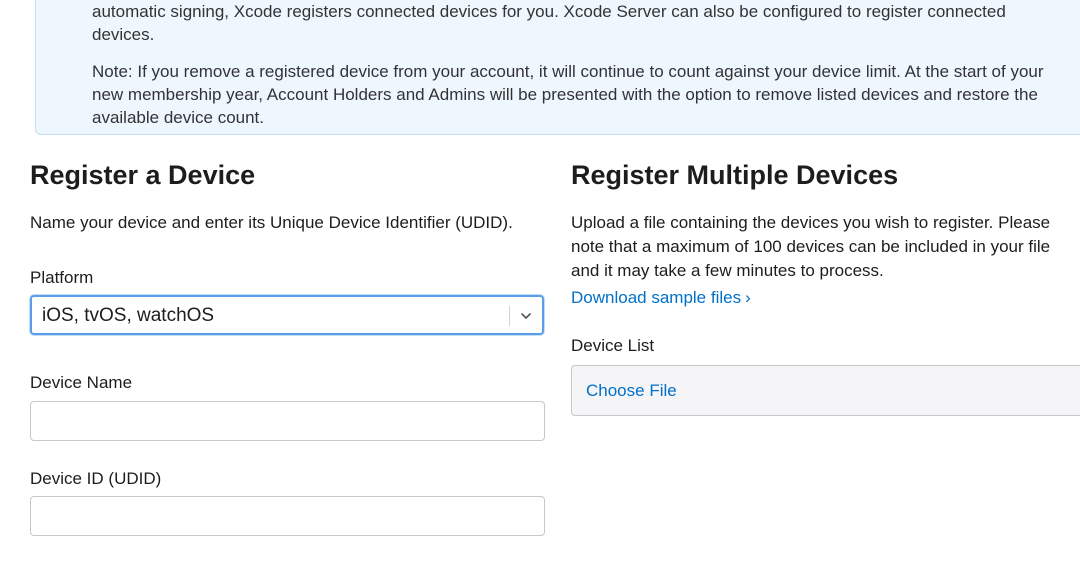  What do you see at coordinates (509, 316) in the screenshot?
I see `select-divider` at bounding box center [509, 316].